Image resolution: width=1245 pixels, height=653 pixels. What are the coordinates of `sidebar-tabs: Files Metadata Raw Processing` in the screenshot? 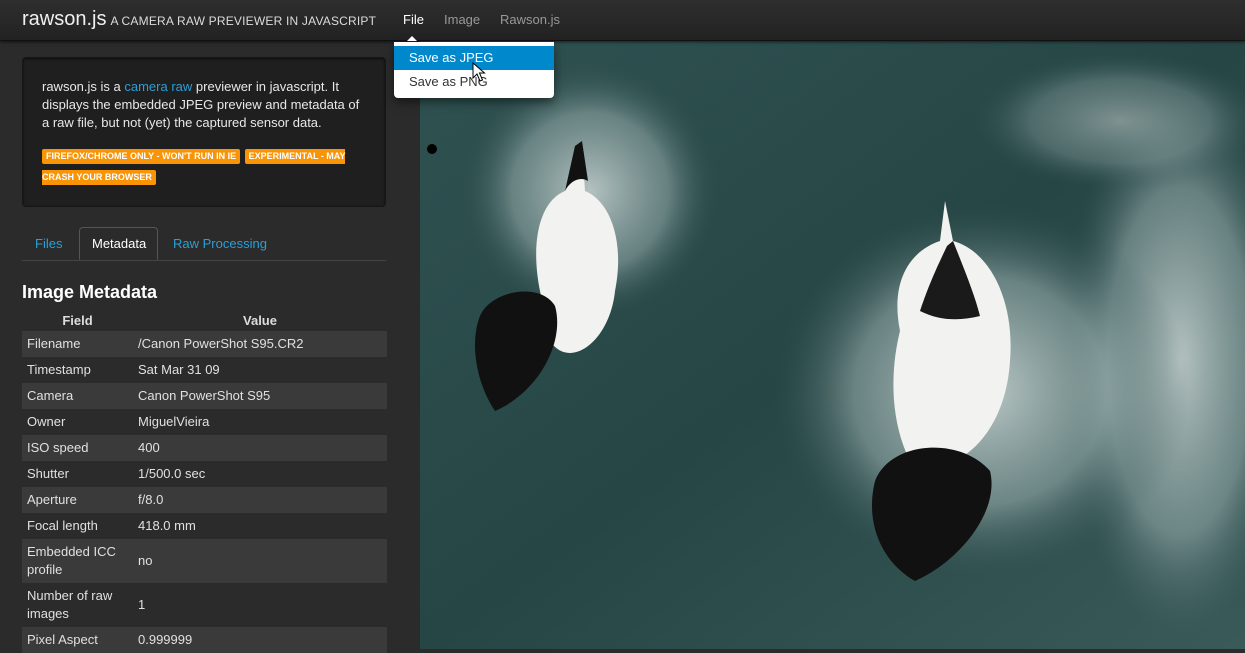 It's located at (204, 244).